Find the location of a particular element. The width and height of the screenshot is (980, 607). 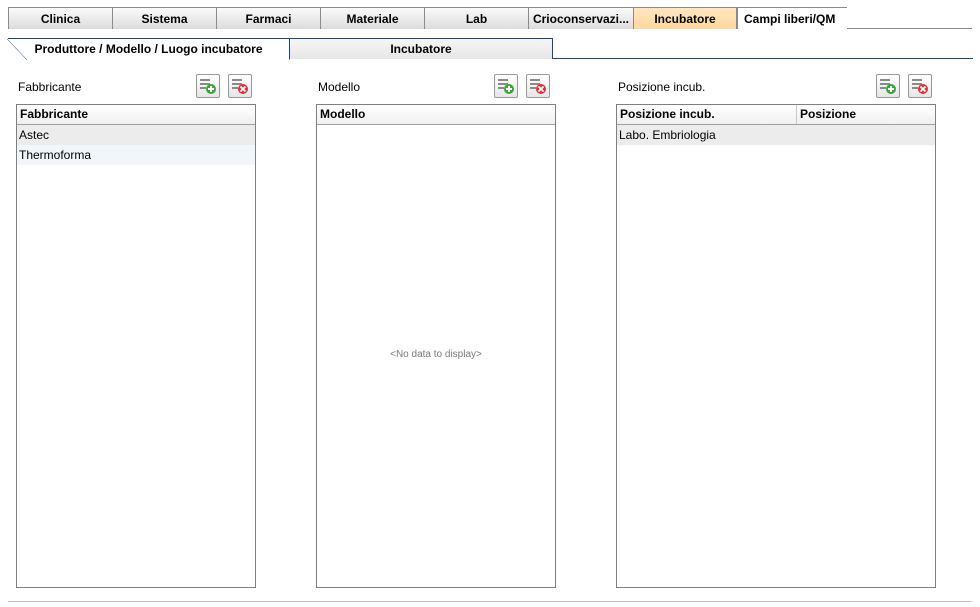

tab-label: Lab is located at coordinates (476, 18).